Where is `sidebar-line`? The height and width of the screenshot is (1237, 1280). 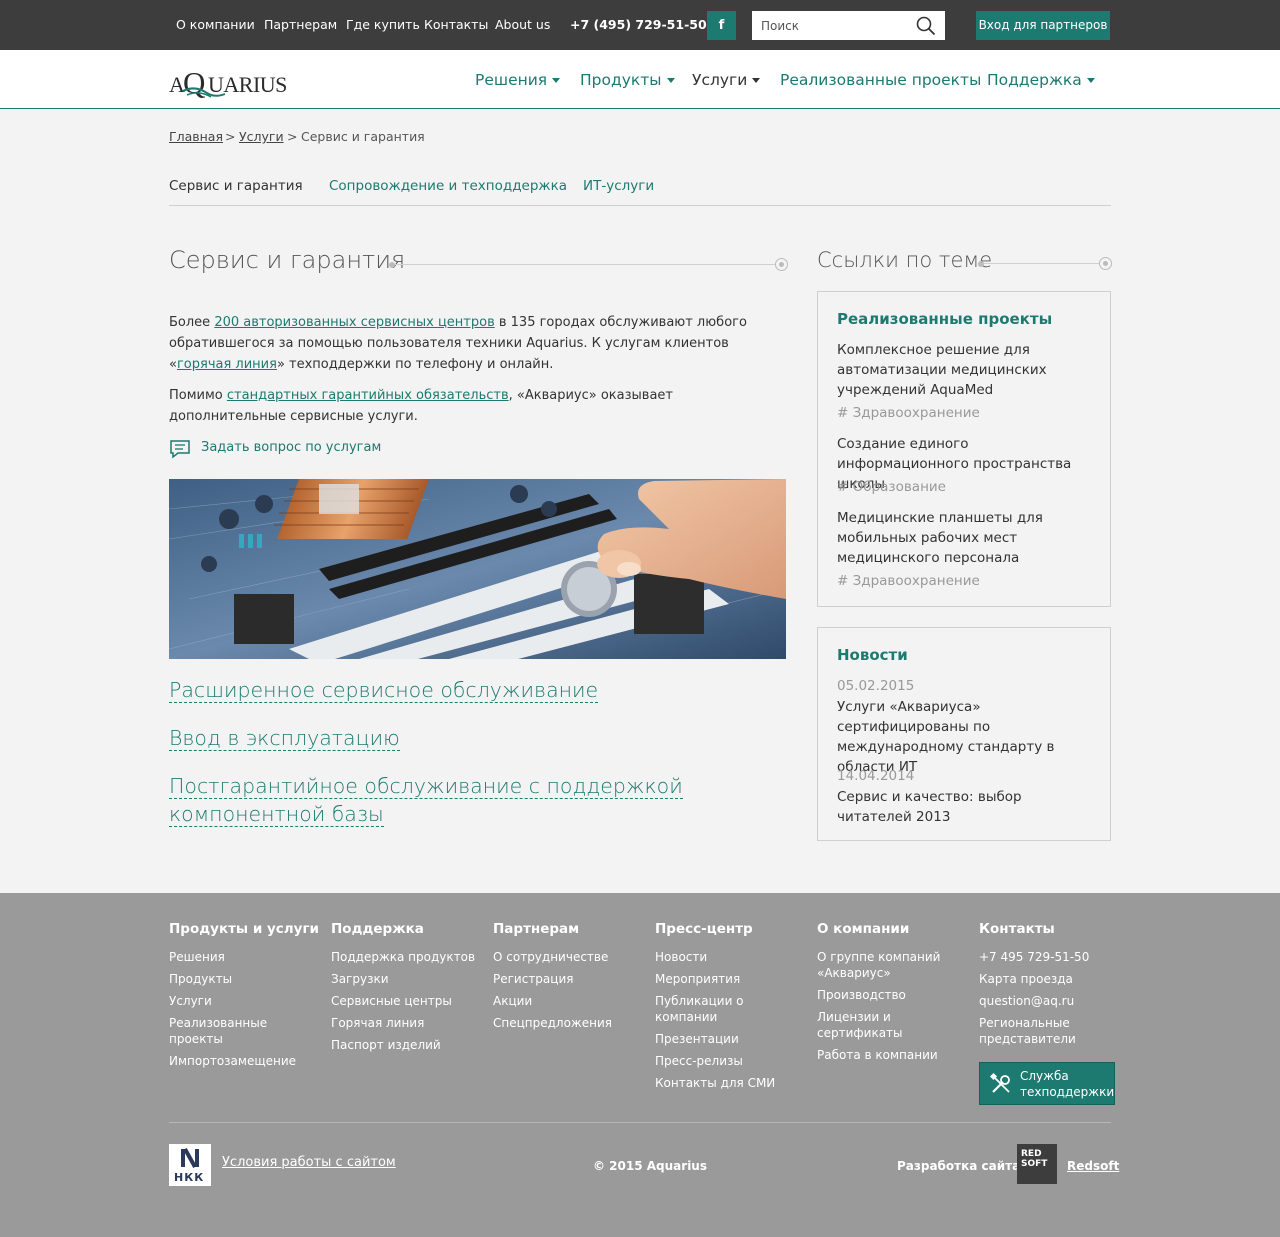 sidebar-line is located at coordinates (1041, 263).